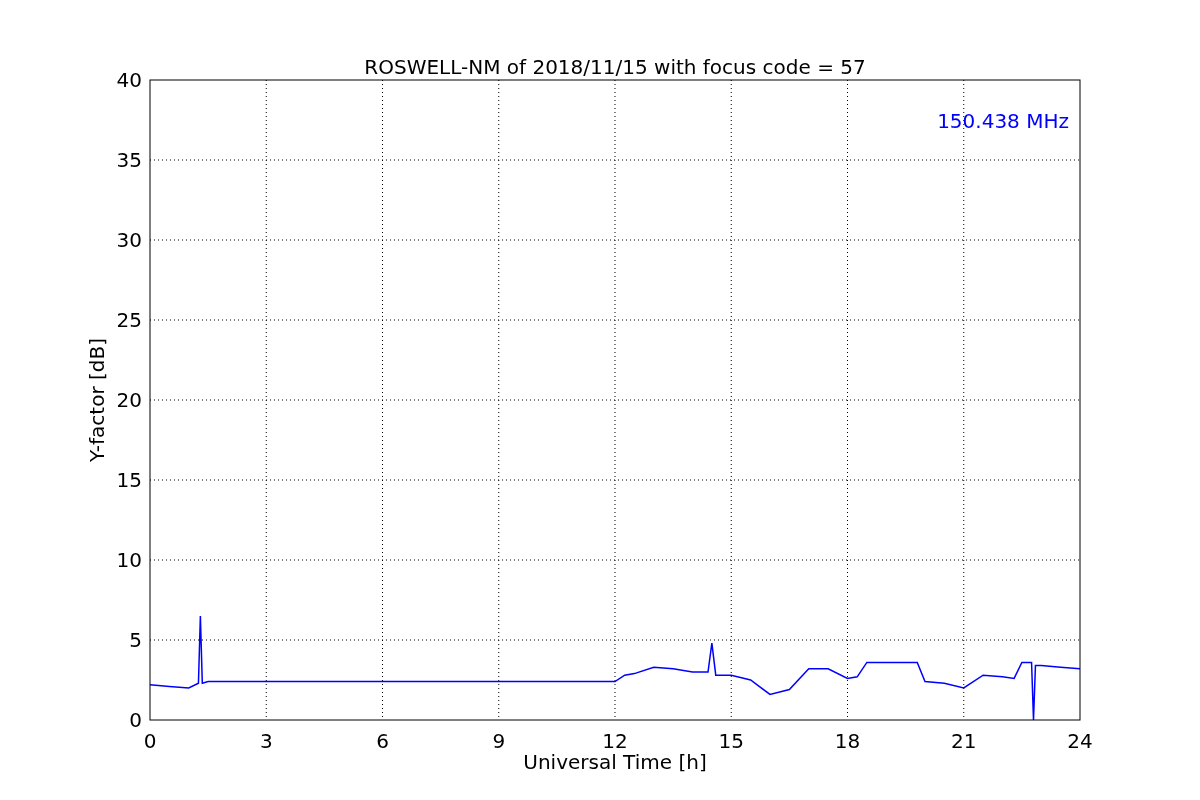 Image resolution: width=1200 pixels, height=800 pixels. Describe the element at coordinates (615, 741) in the screenshot. I see `tick-label: 12` at that location.